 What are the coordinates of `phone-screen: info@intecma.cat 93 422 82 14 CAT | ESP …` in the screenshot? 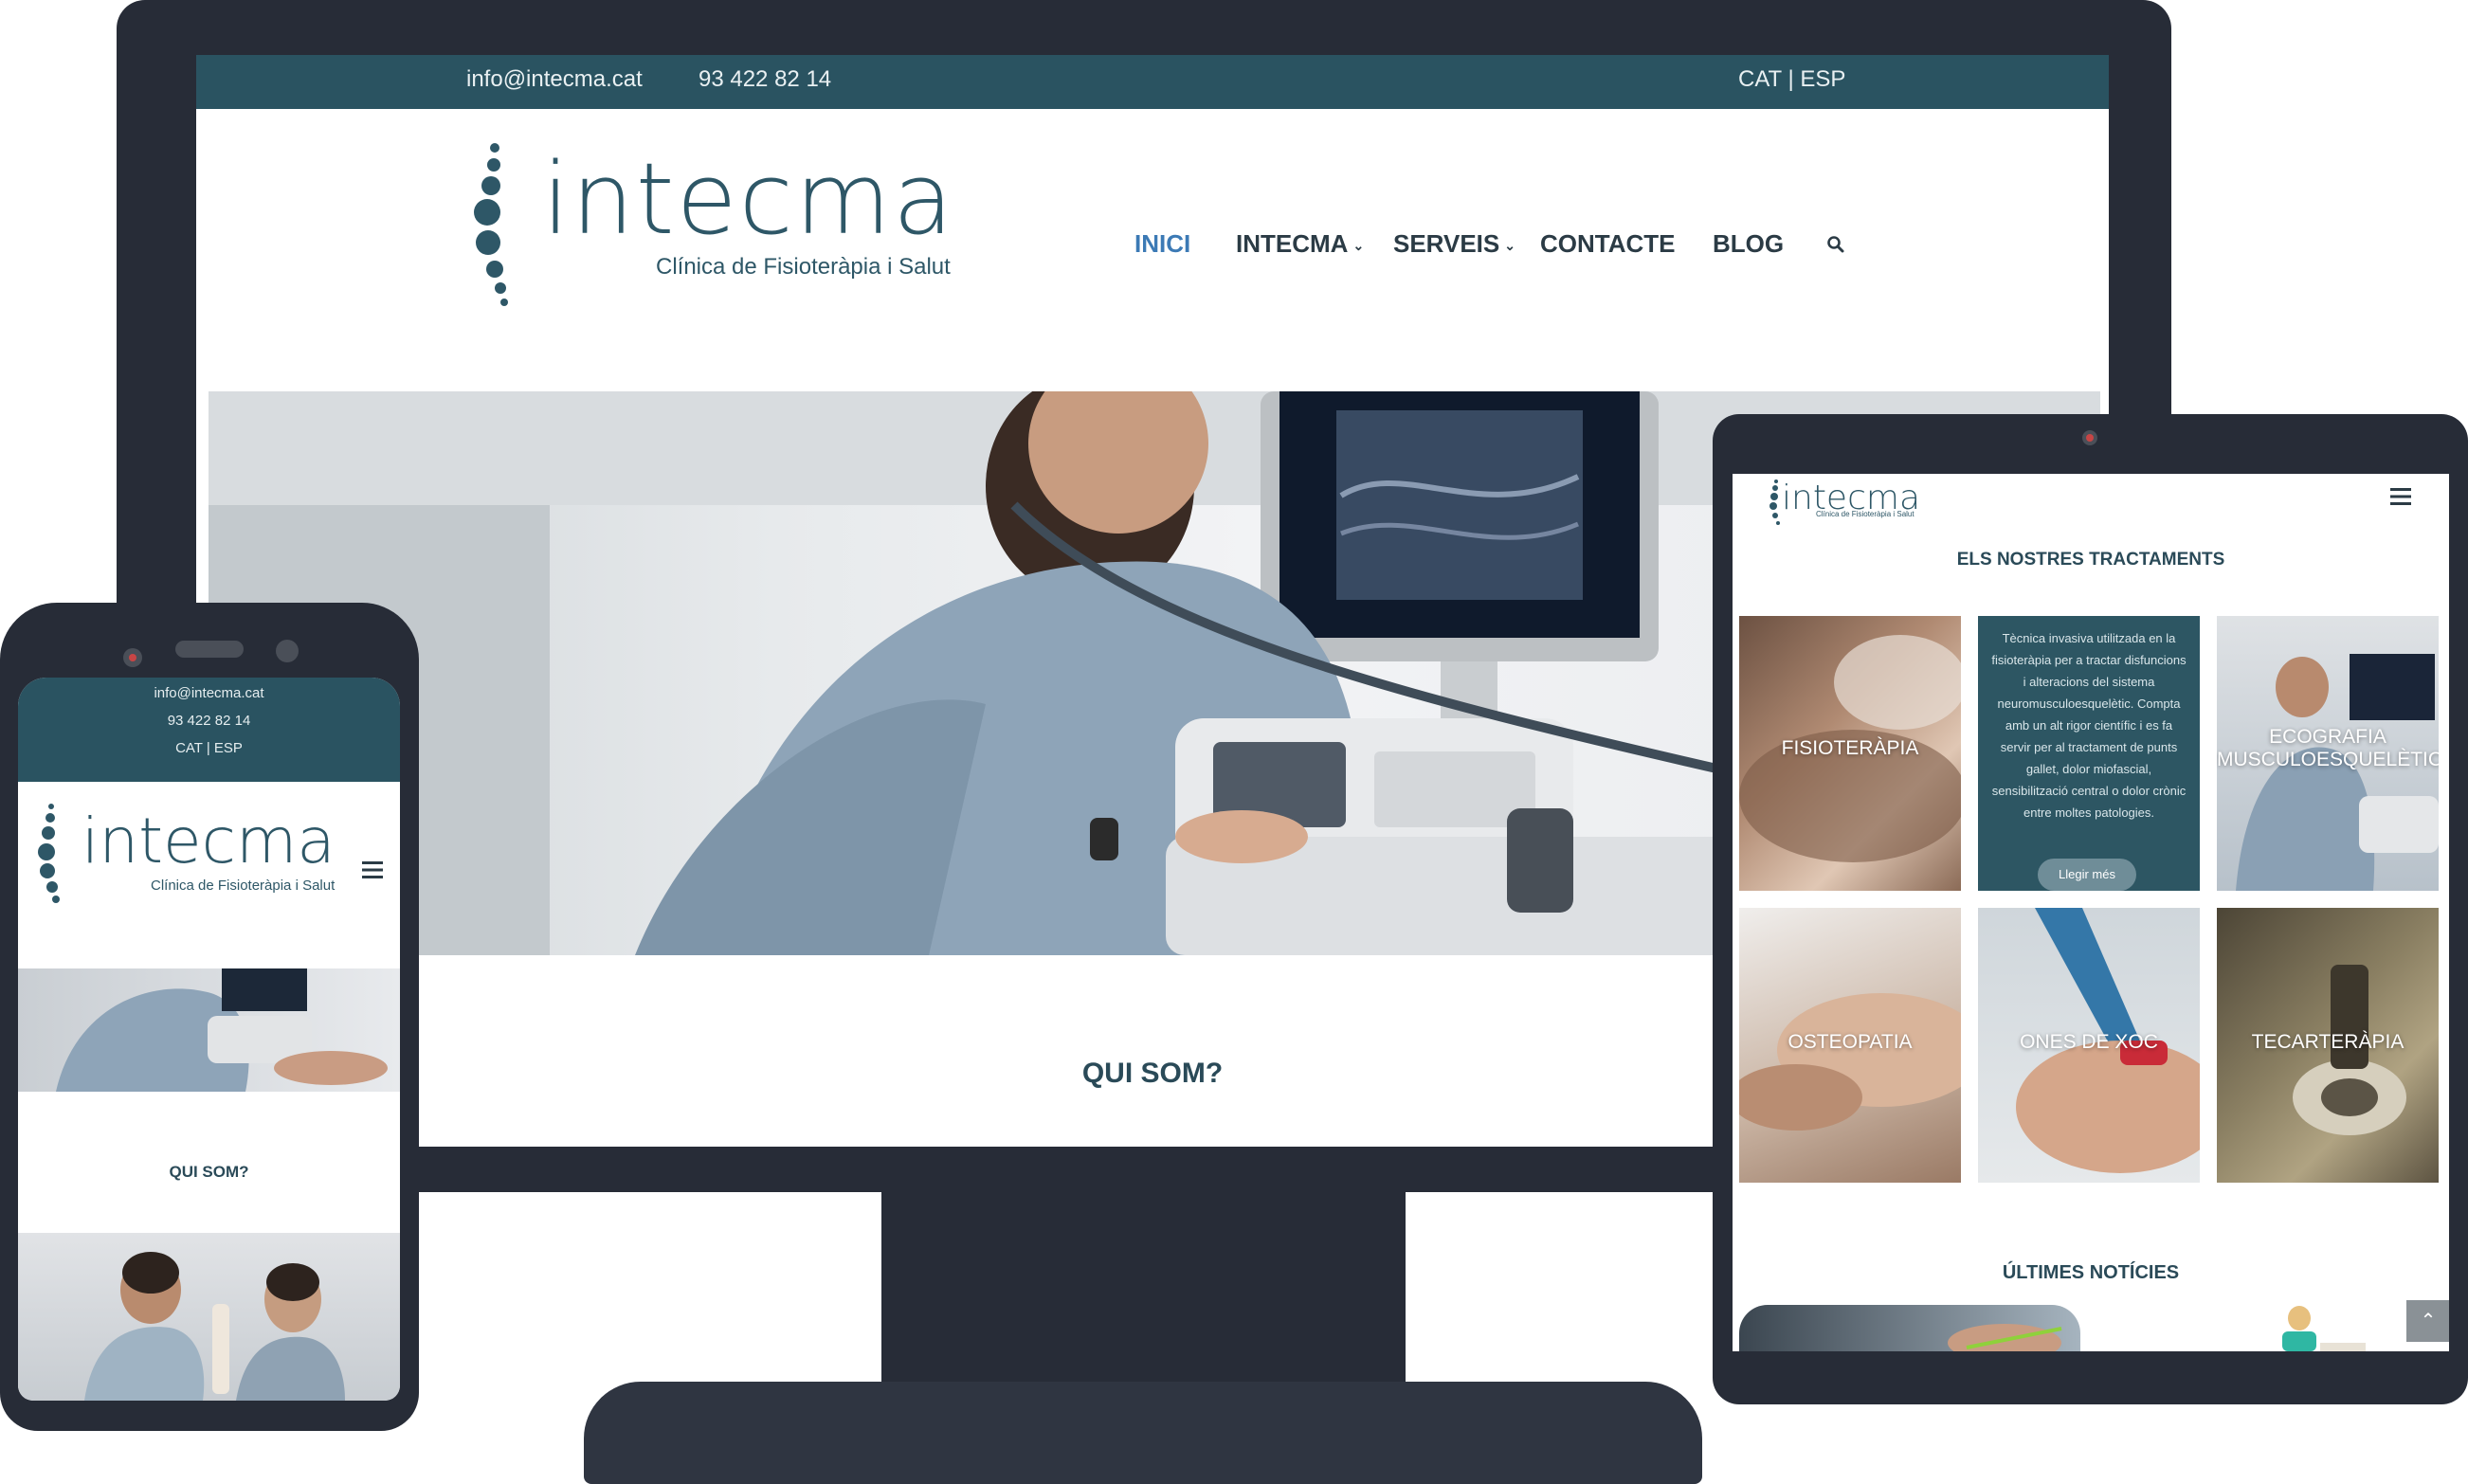 It's located at (209, 1039).